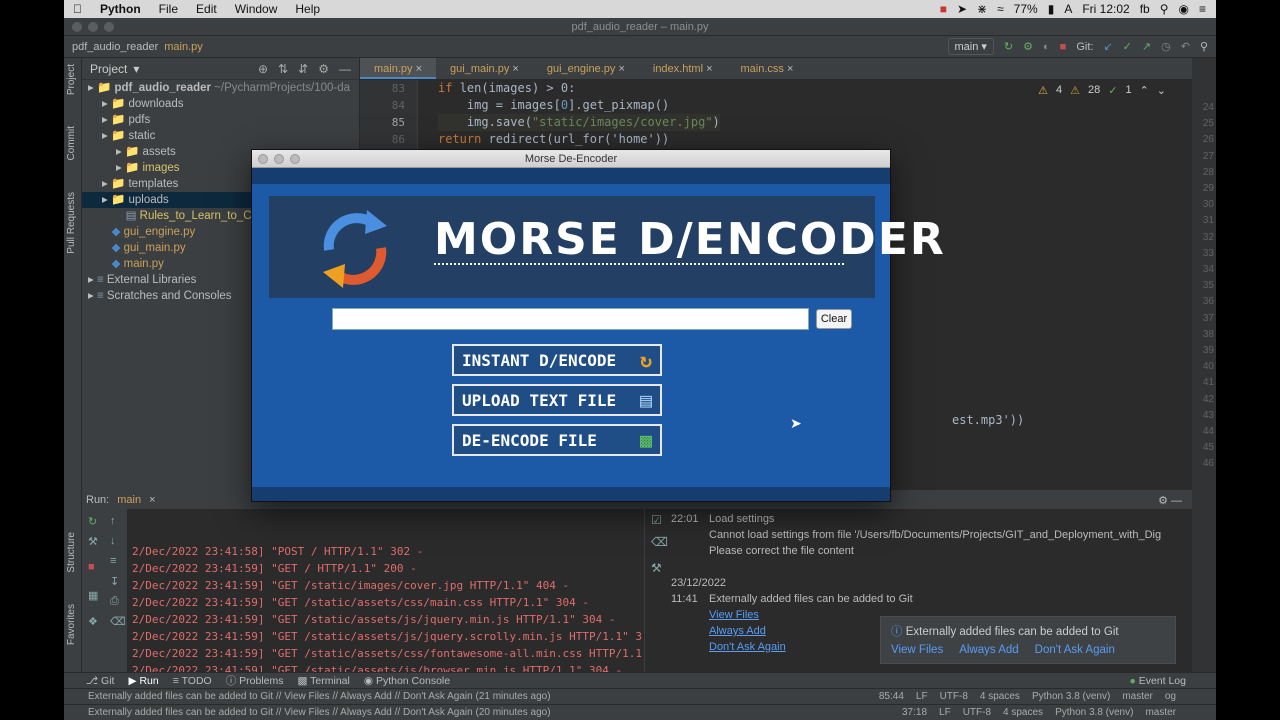 The image size is (1280, 720). What do you see at coordinates (1028, 46) in the screenshot?
I see `debug-icon: ⚙` at bounding box center [1028, 46].